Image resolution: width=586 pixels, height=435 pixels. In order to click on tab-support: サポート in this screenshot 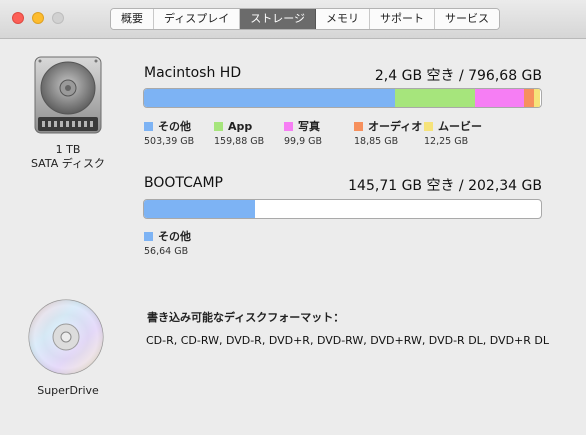, I will do `click(403, 19)`.